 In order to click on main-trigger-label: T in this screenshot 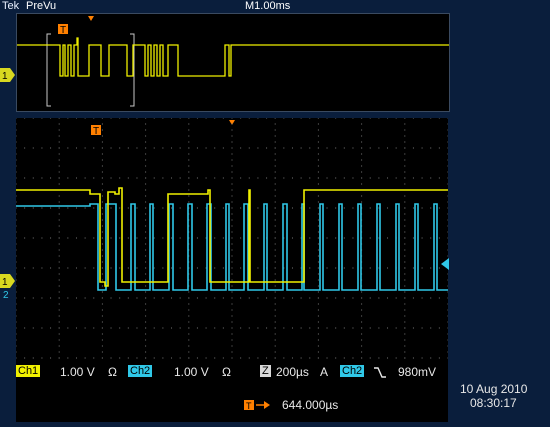, I will do `click(96, 131)`.